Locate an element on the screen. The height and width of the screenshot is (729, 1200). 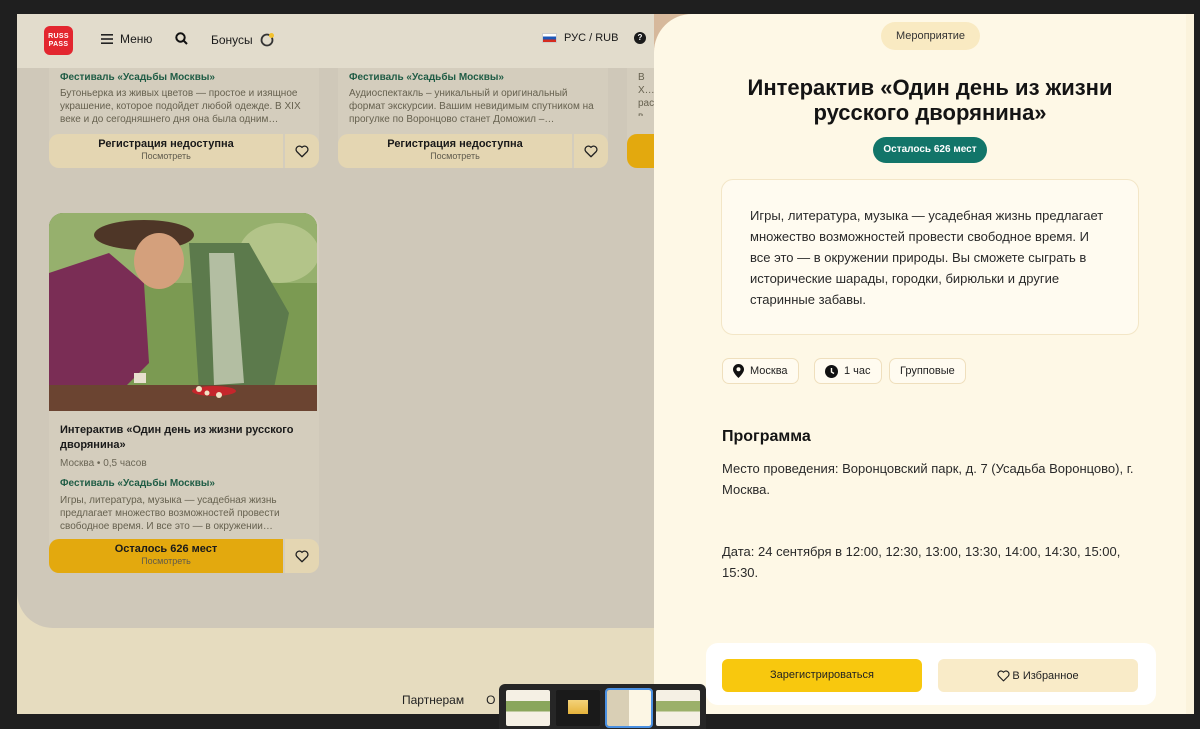
clock-icon is located at coordinates (831, 371).